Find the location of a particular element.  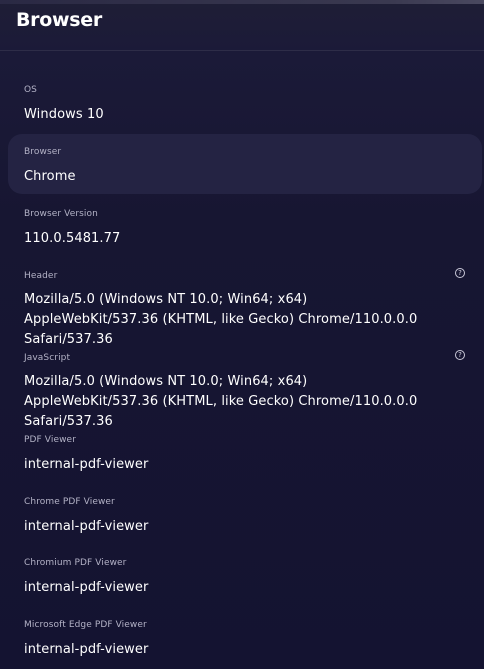

field-label: PDF Viewer is located at coordinates (50, 440).